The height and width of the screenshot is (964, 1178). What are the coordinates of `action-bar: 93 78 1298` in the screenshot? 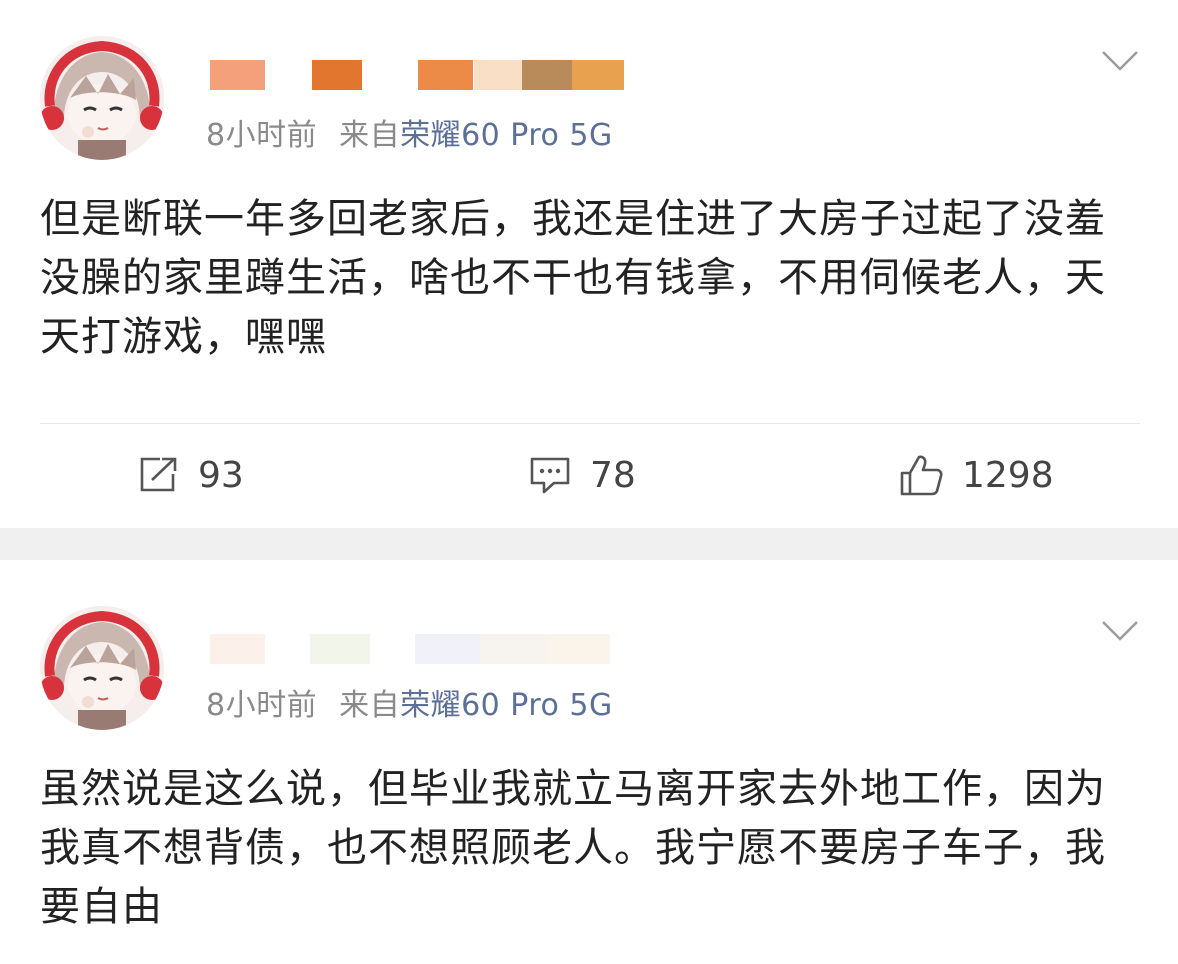 It's located at (589, 475).